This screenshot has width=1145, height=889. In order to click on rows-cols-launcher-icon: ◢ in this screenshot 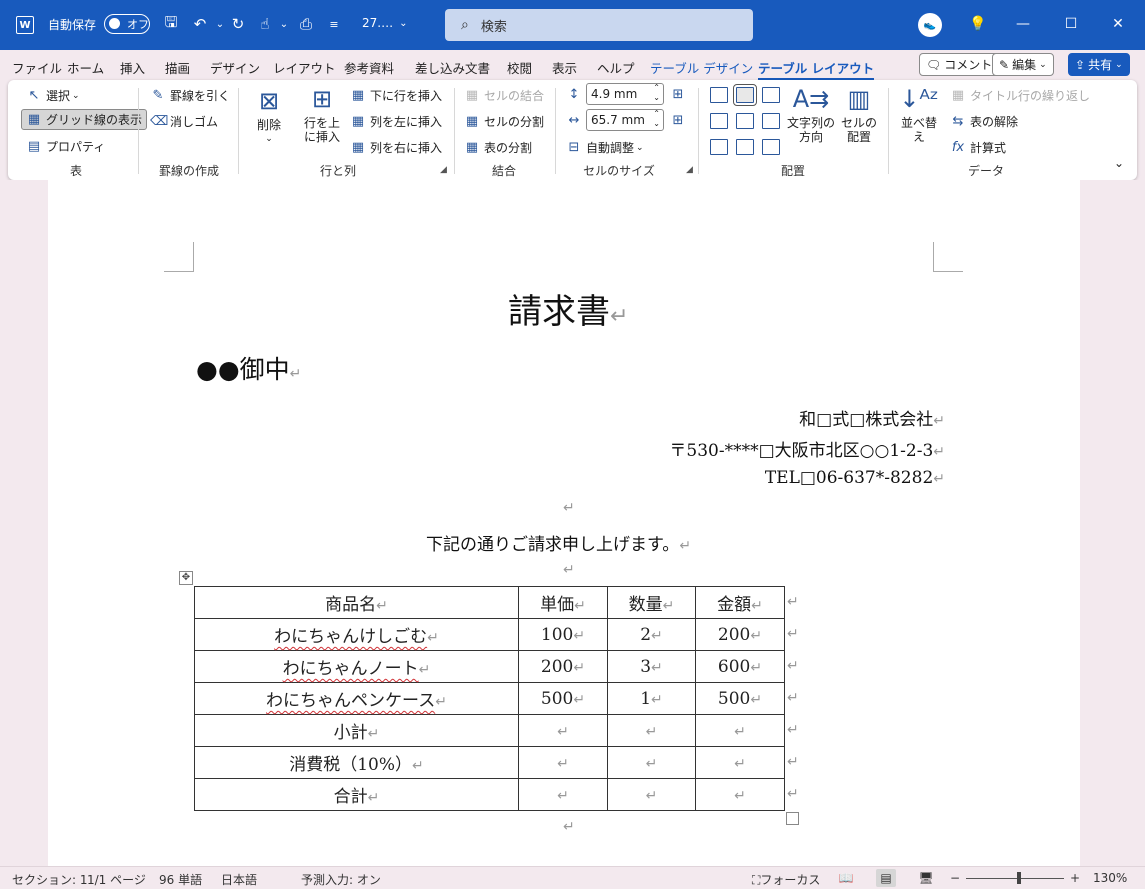, I will do `click(443, 170)`.